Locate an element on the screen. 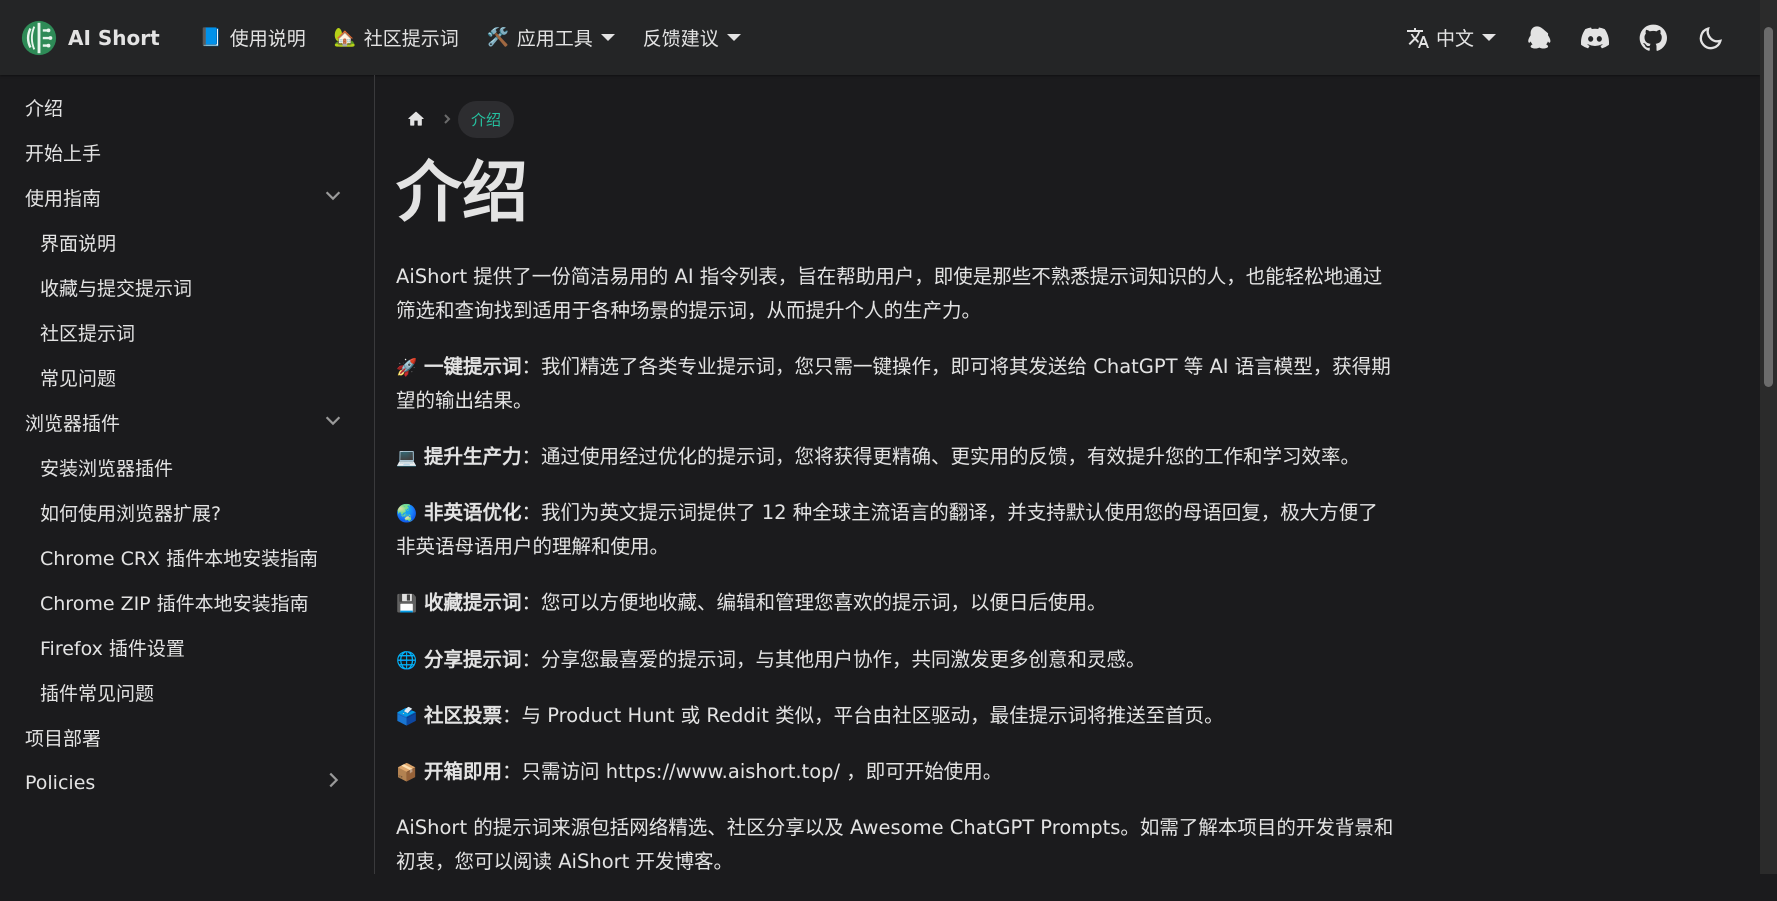 This screenshot has height=901, width=1777. brand-title: AI Short is located at coordinates (114, 37).